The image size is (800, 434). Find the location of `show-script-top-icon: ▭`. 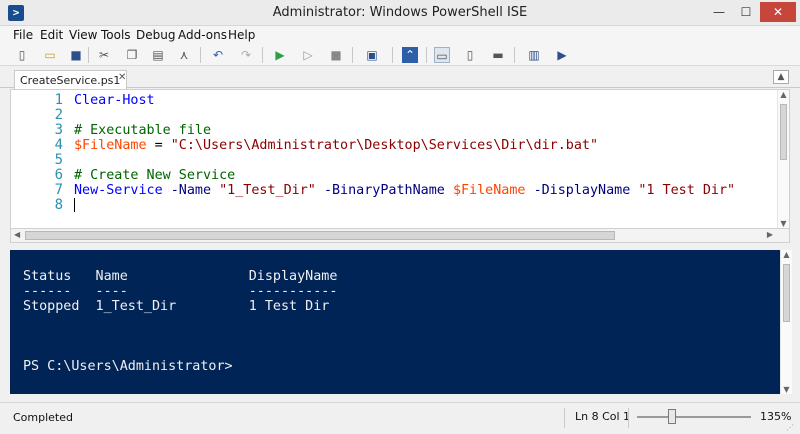

show-script-top-icon: ▭ is located at coordinates (442, 55).